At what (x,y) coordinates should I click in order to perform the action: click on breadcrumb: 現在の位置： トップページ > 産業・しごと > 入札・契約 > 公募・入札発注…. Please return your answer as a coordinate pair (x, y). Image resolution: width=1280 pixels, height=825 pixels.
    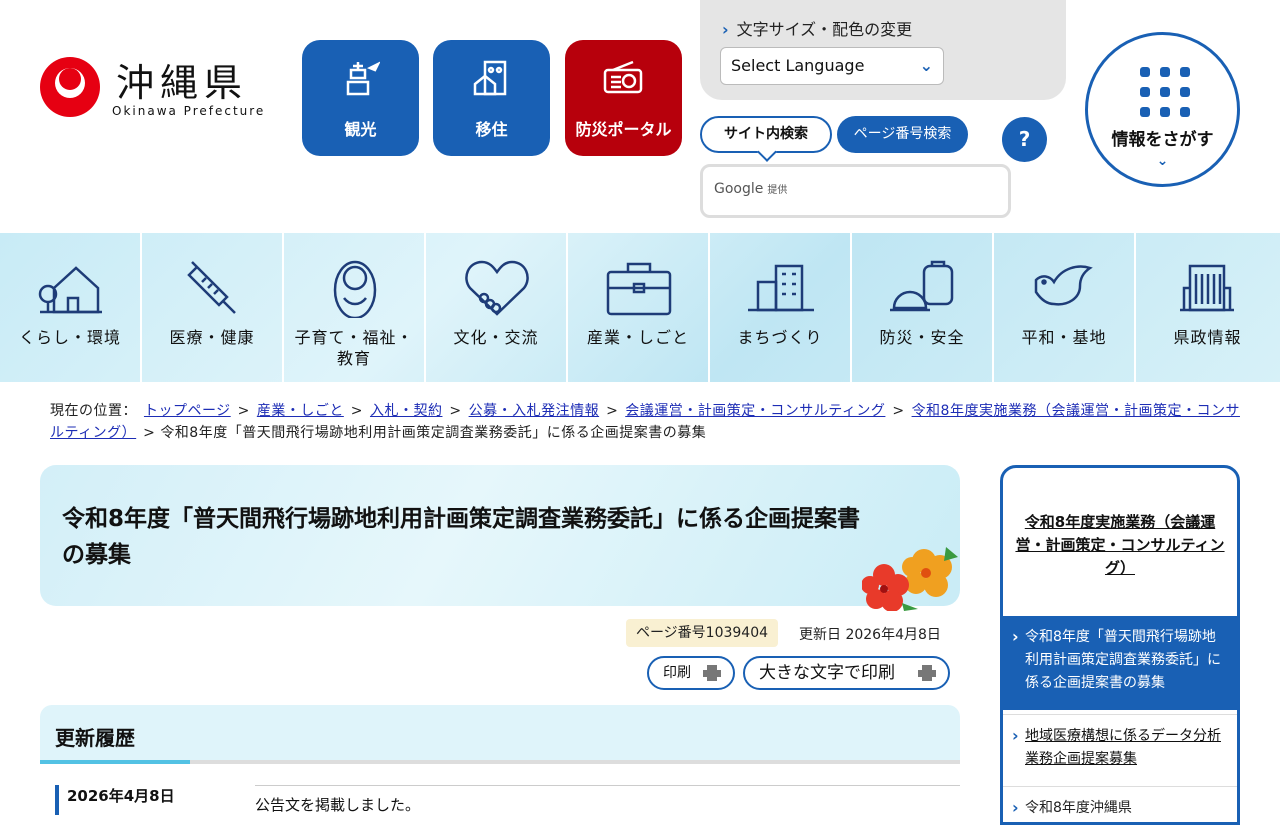
    Looking at the image, I should click on (645, 422).